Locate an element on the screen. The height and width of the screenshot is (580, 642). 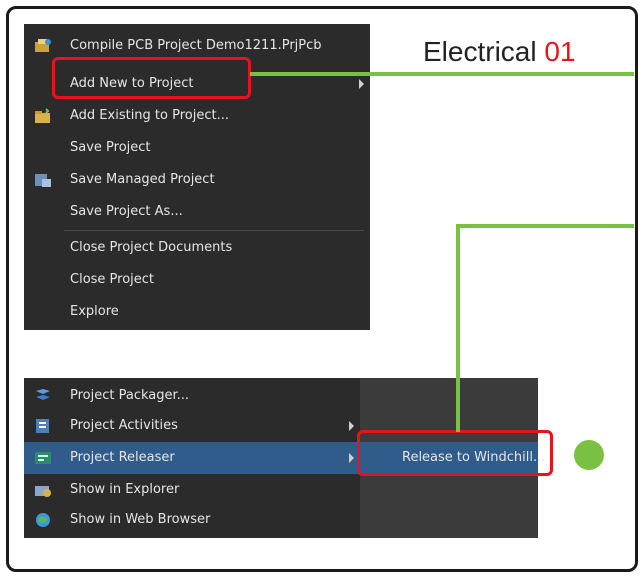
title-number: 01 is located at coordinates (560, 51).